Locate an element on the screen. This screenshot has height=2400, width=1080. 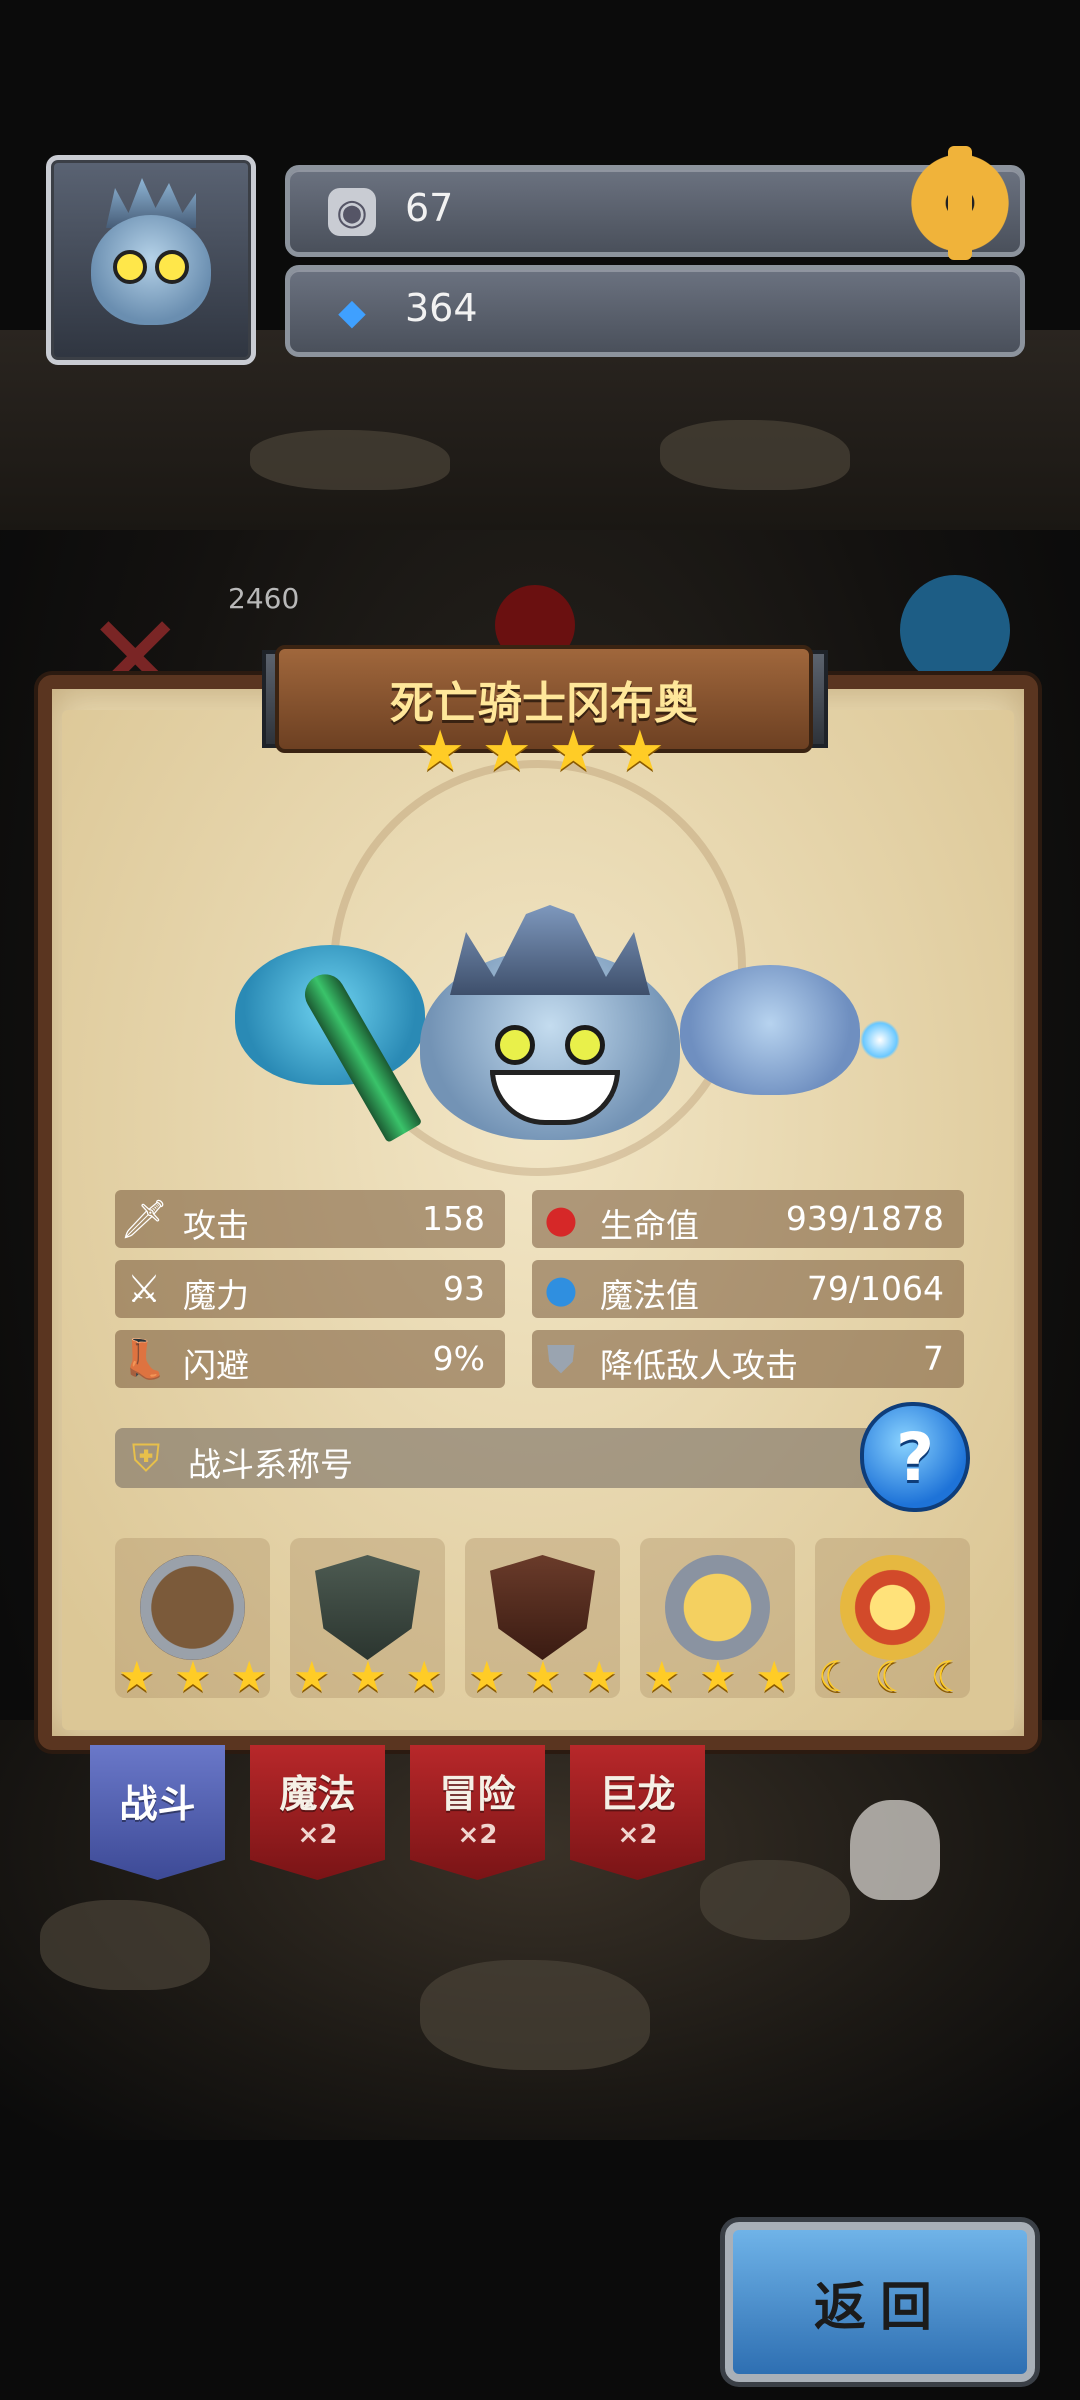
coin-count: 67 is located at coordinates (429, 208).